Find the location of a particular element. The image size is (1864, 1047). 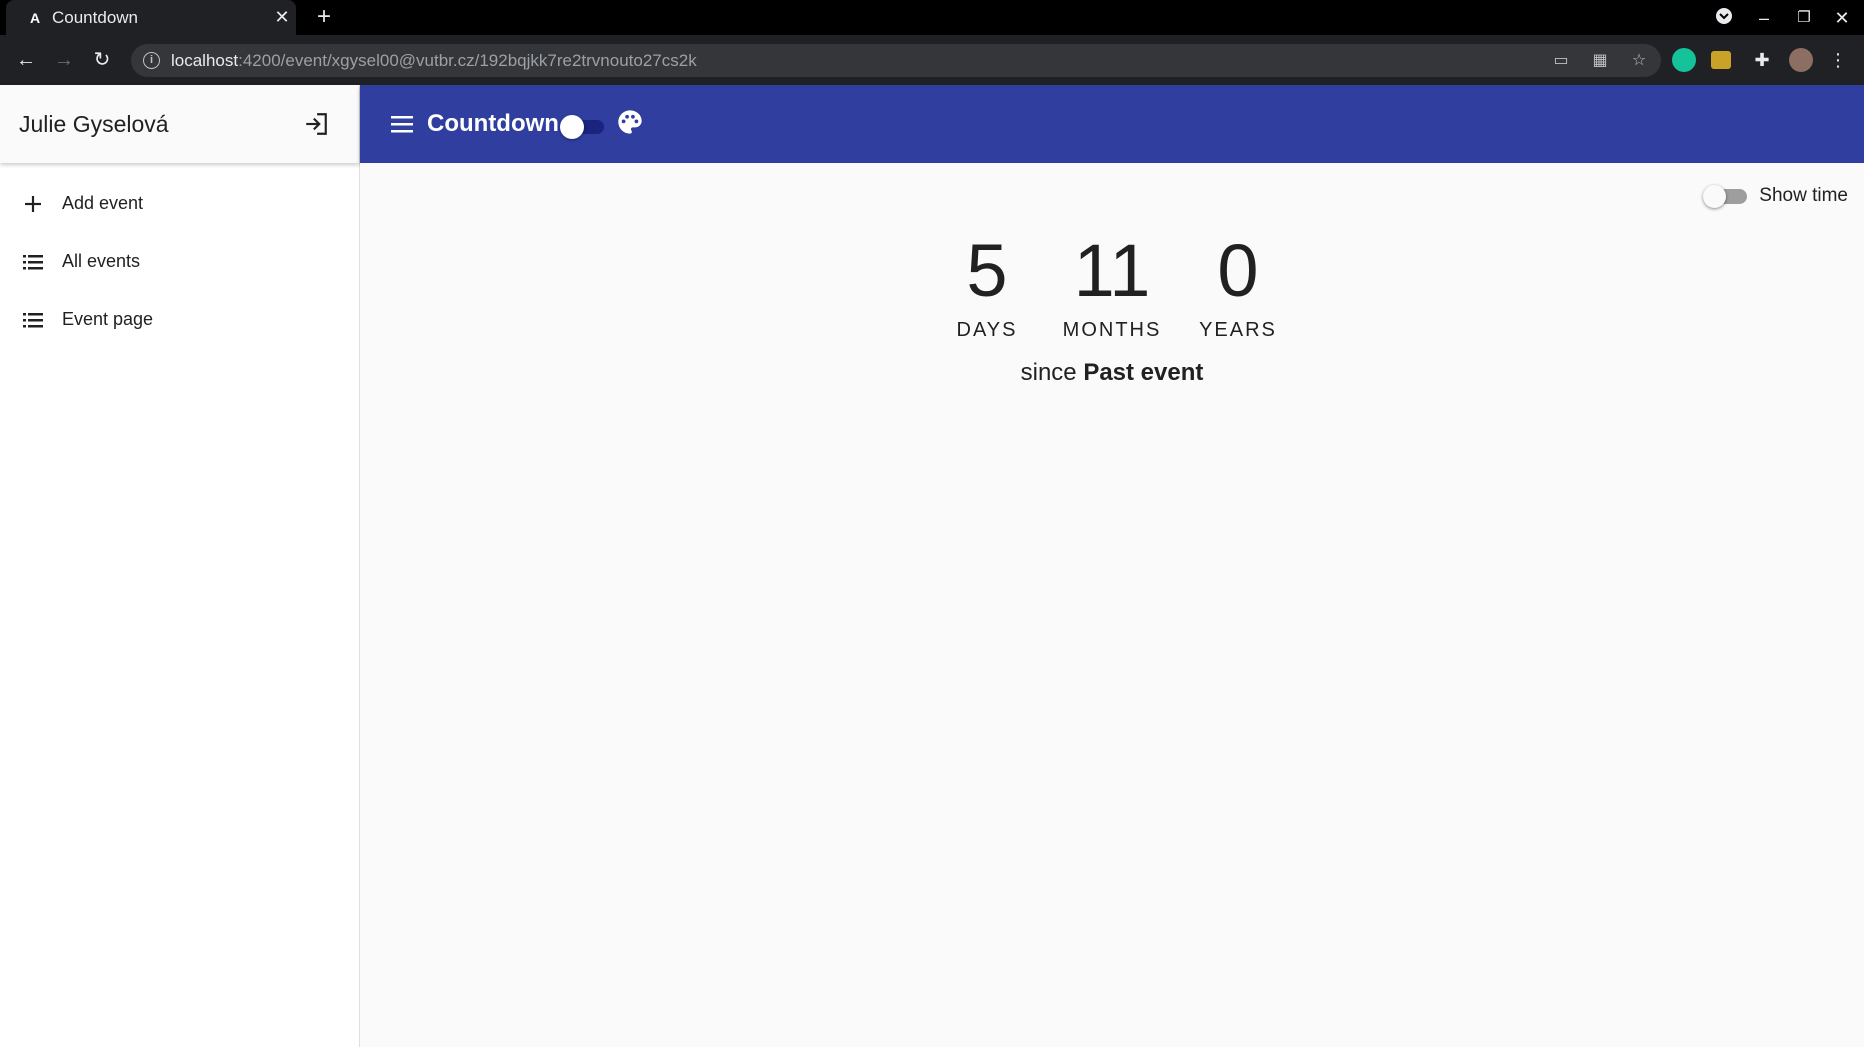

app-title: Countdown is located at coordinates (493, 123).